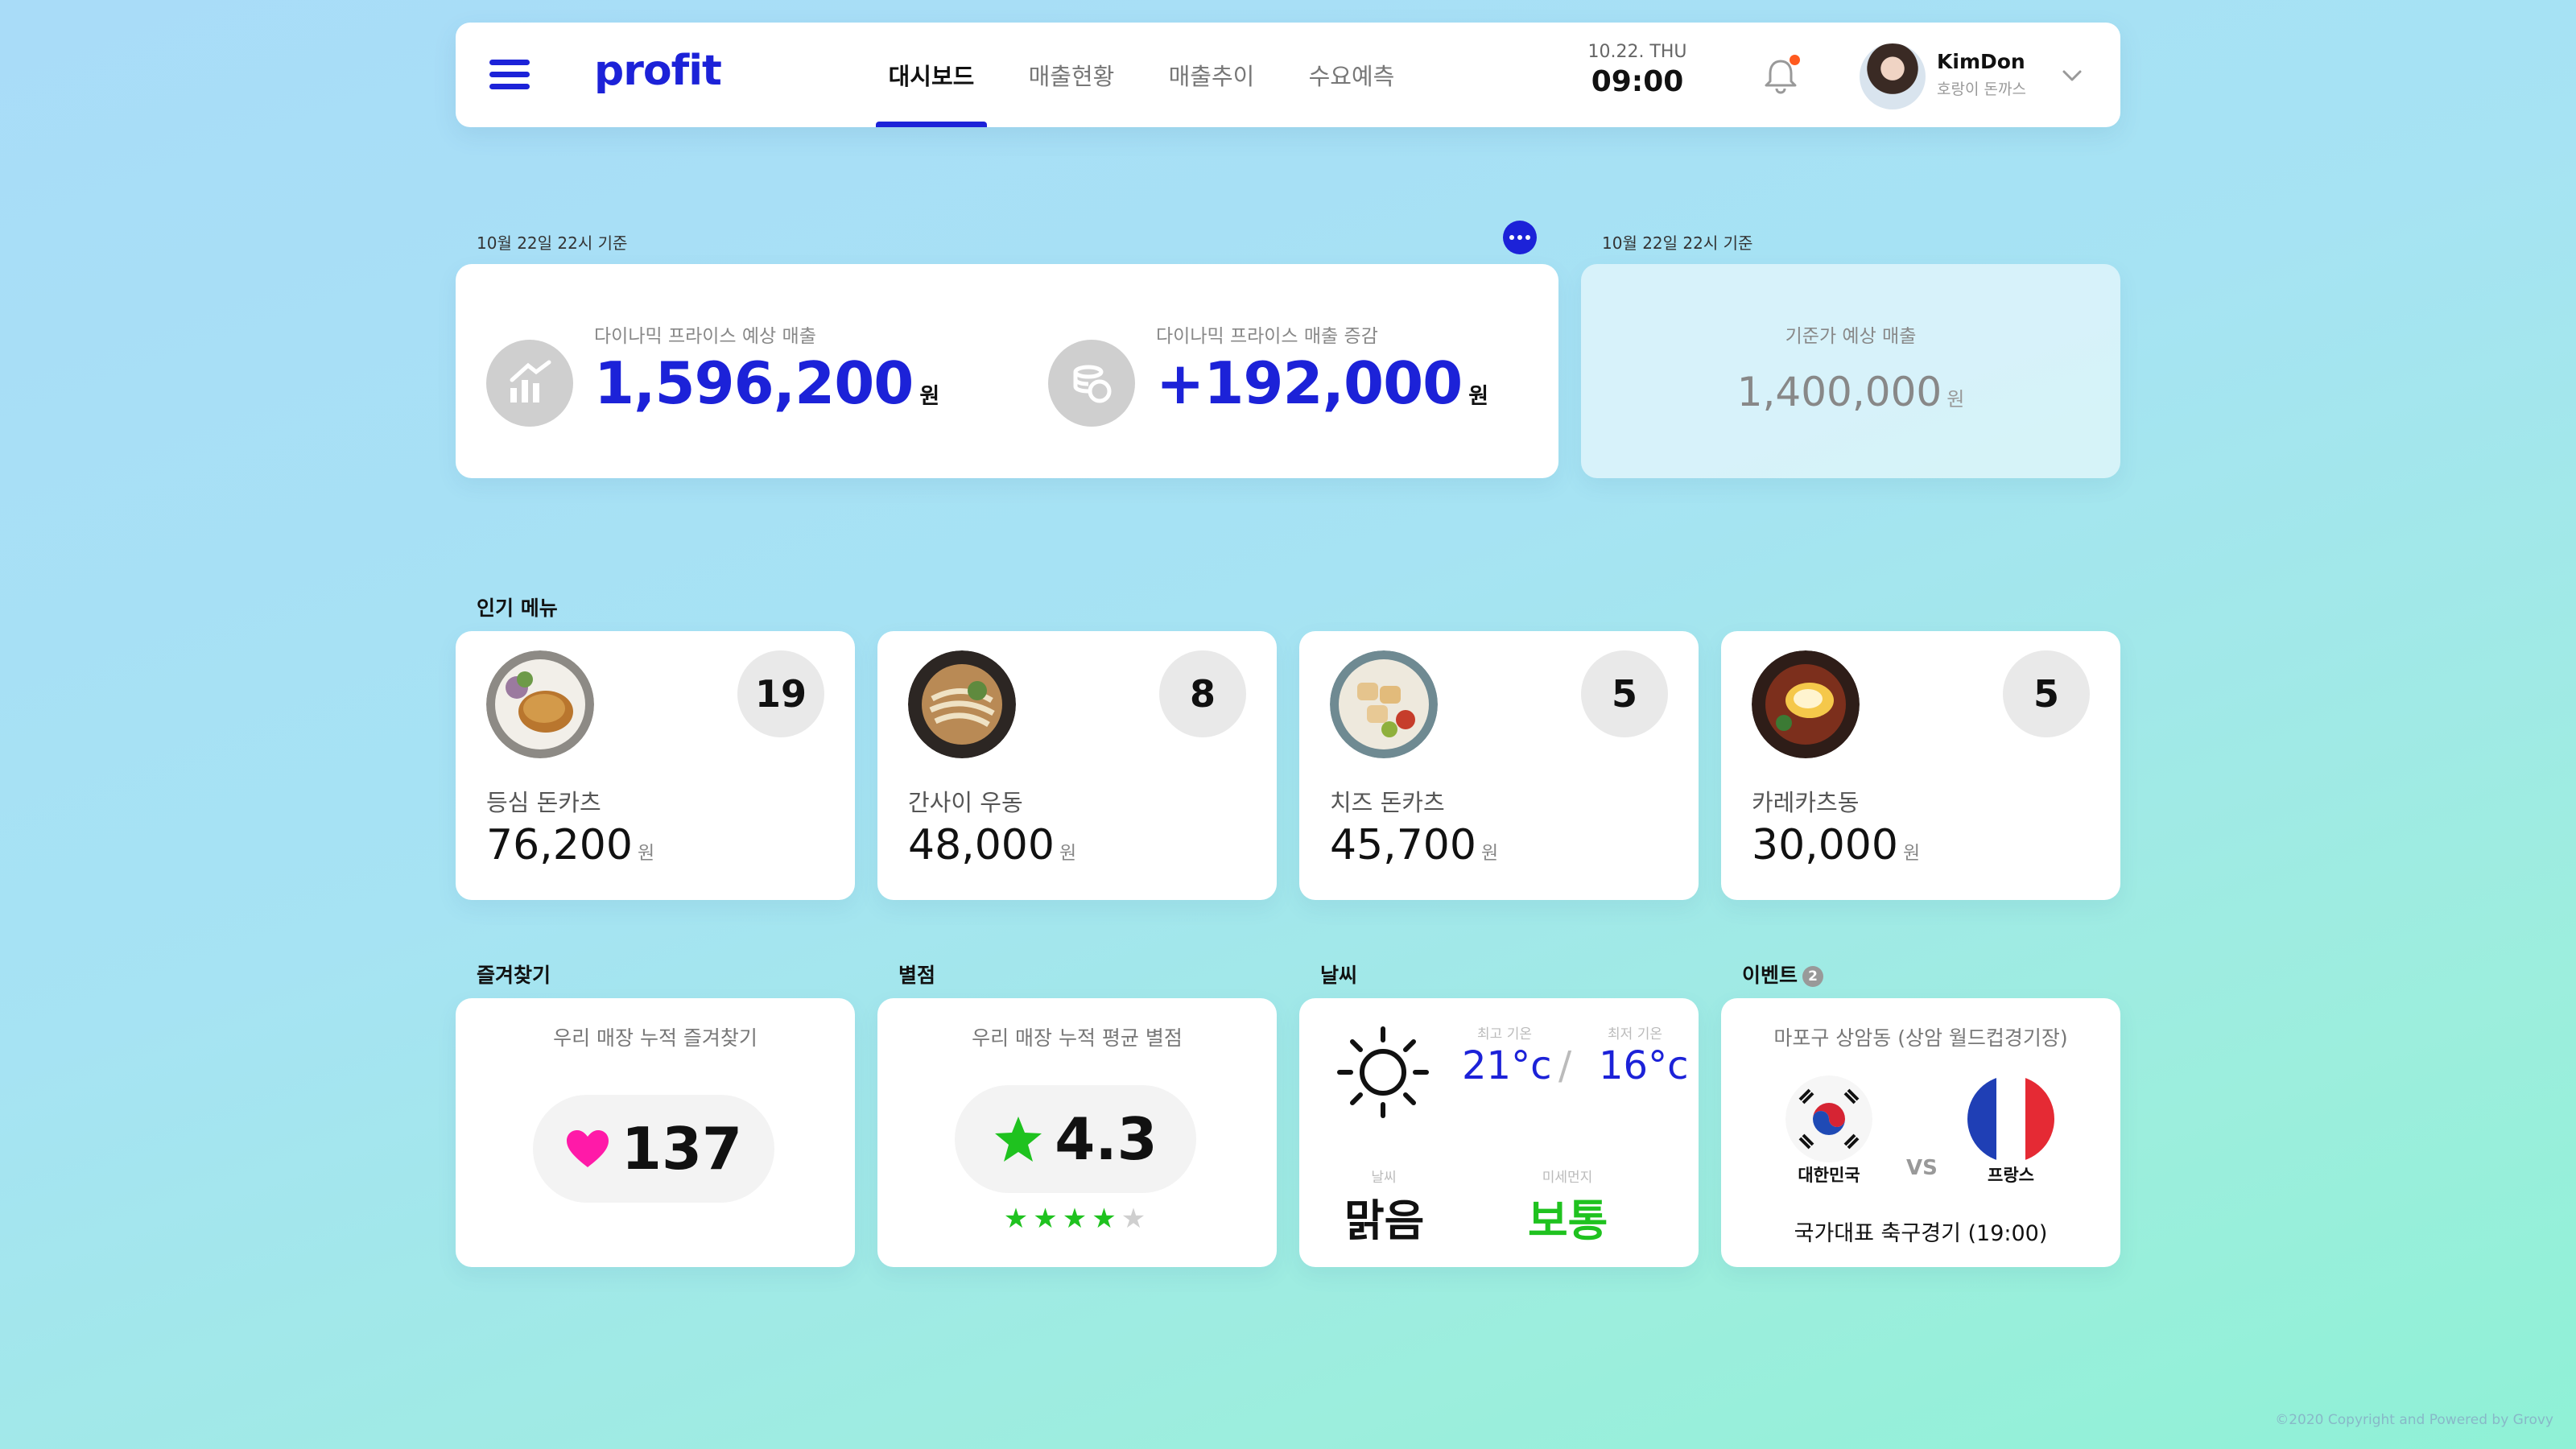  Describe the element at coordinates (2414, 1420) in the screenshot. I see `footer-copyright: ©2020 Copyright and Powered by Grovy` at that location.